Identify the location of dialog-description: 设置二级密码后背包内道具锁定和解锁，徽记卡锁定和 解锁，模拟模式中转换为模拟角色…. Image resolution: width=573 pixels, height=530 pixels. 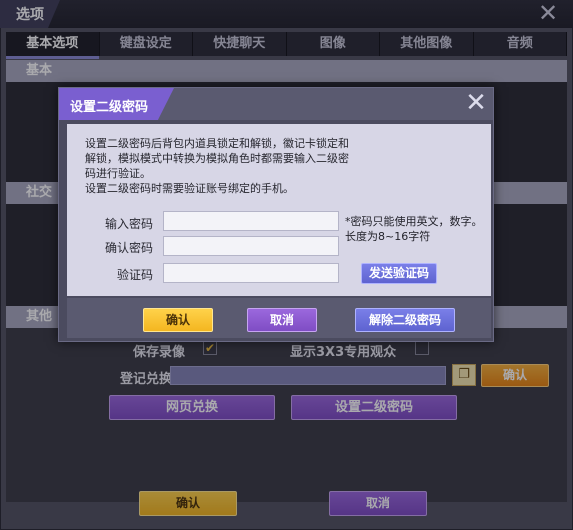
(235, 166).